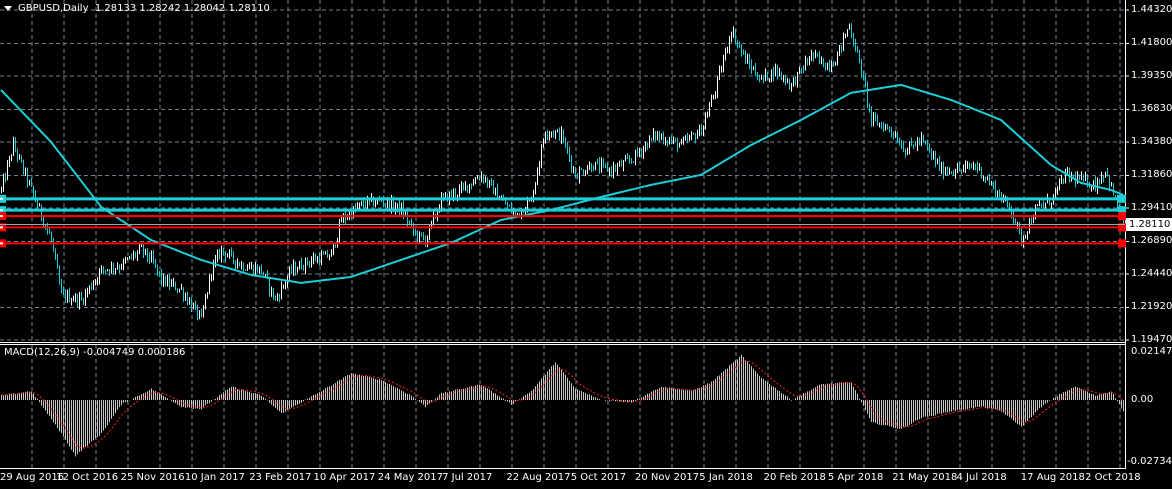 Image resolution: width=1172 pixels, height=489 pixels. I want to click on price-tick-label: 1.24440, so click(1151, 273).